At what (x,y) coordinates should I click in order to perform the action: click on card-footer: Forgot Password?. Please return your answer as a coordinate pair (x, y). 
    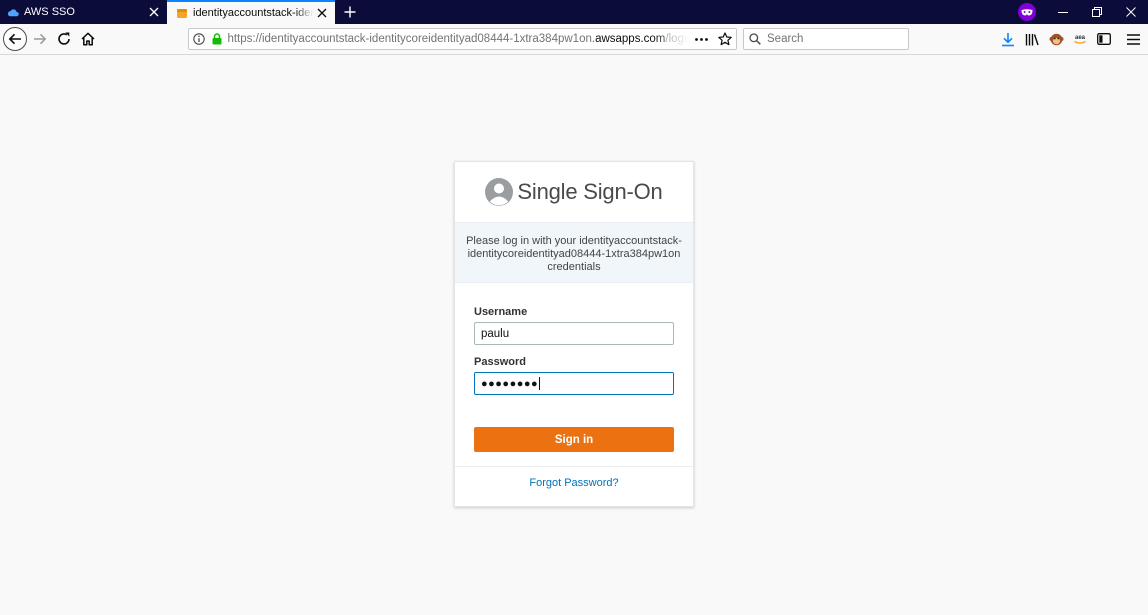
    Looking at the image, I should click on (574, 486).